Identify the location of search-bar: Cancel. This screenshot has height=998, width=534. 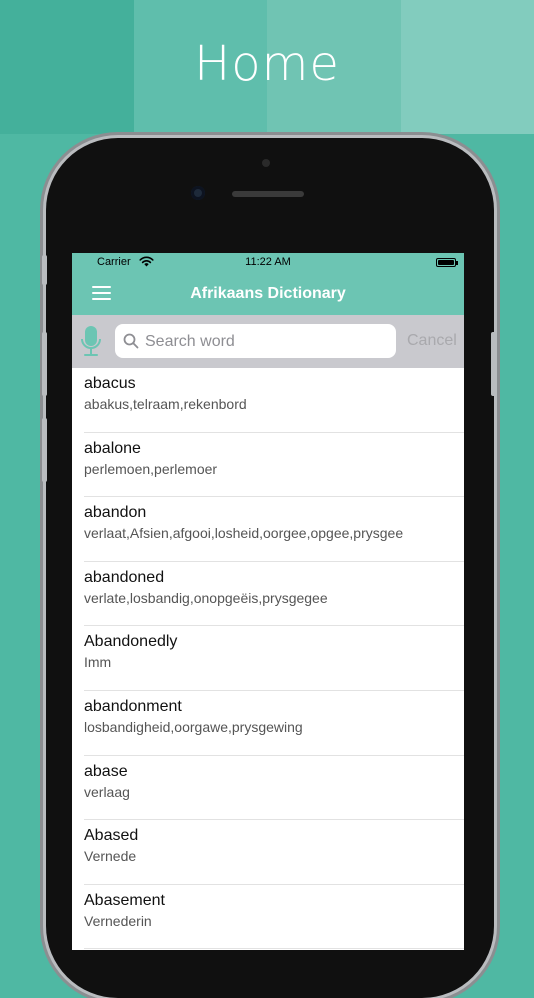
(268, 341).